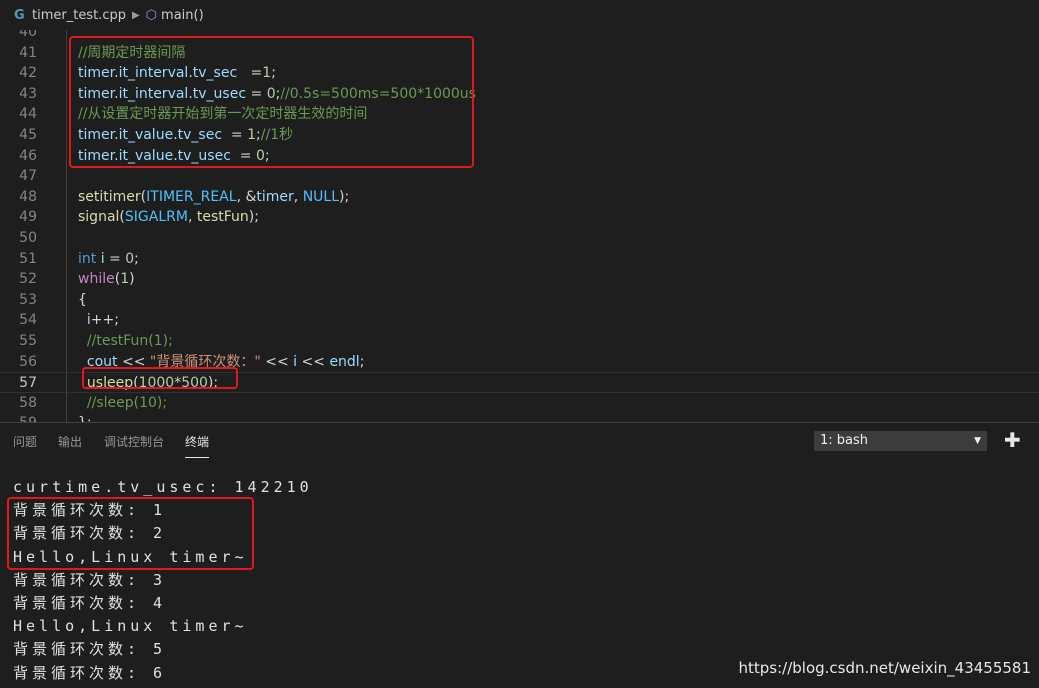 This screenshot has height=688, width=1039. I want to click on code-text: while(1), so click(106, 279).